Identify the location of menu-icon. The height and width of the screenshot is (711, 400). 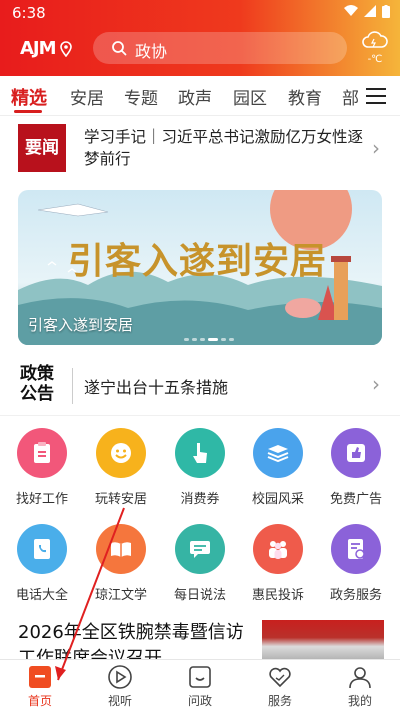
(376, 96).